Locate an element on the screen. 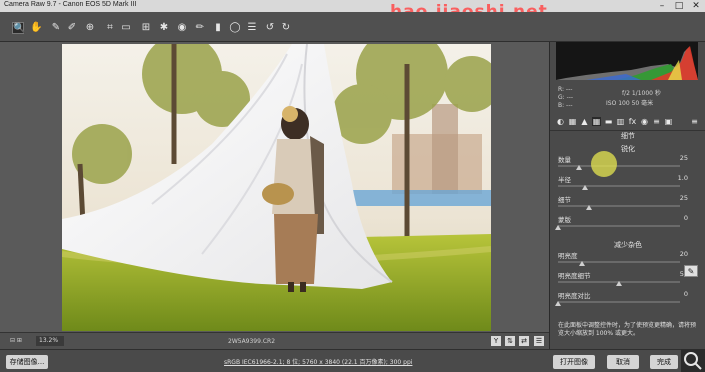 The width and height of the screenshot is (705, 372). tab-split-toning-icon: ▬ is located at coordinates (608, 121).